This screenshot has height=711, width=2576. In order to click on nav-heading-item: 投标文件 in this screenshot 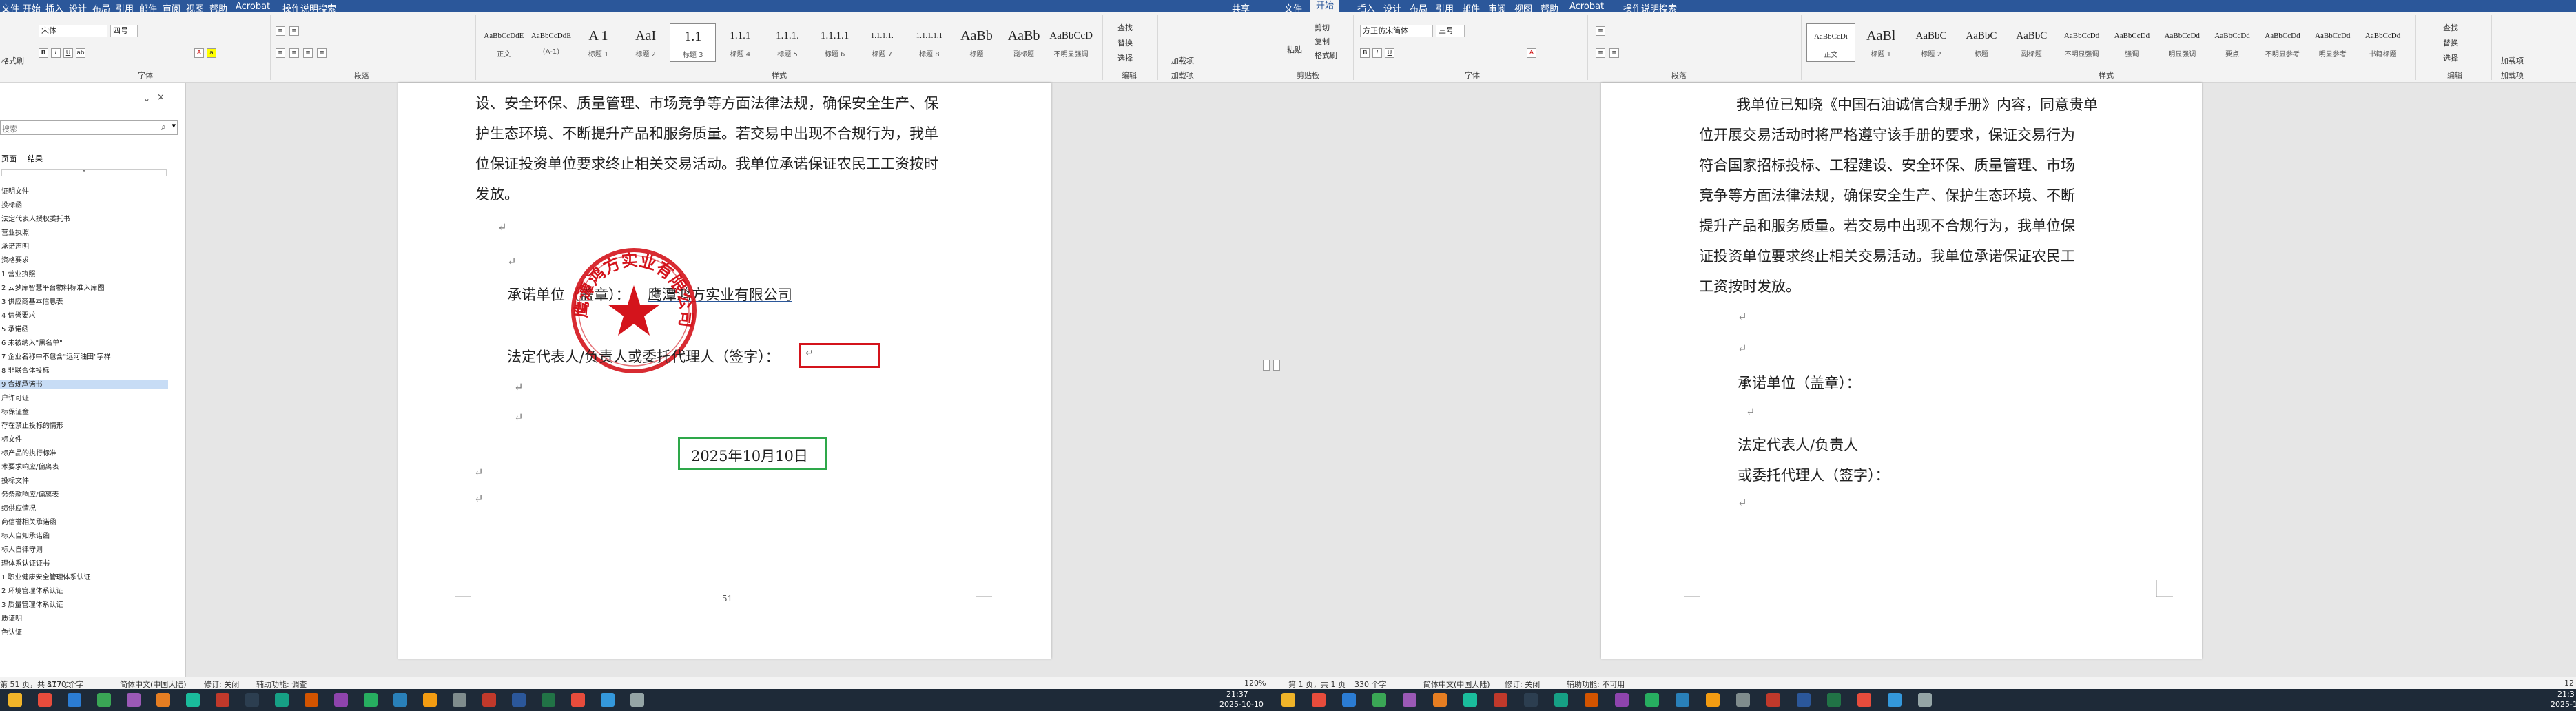, I will do `click(84, 481)`.